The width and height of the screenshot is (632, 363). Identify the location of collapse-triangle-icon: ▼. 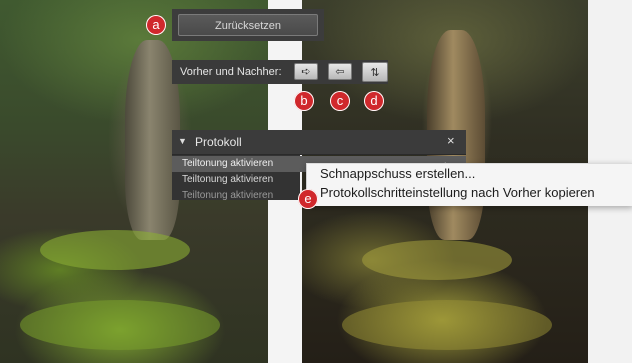
(182, 141).